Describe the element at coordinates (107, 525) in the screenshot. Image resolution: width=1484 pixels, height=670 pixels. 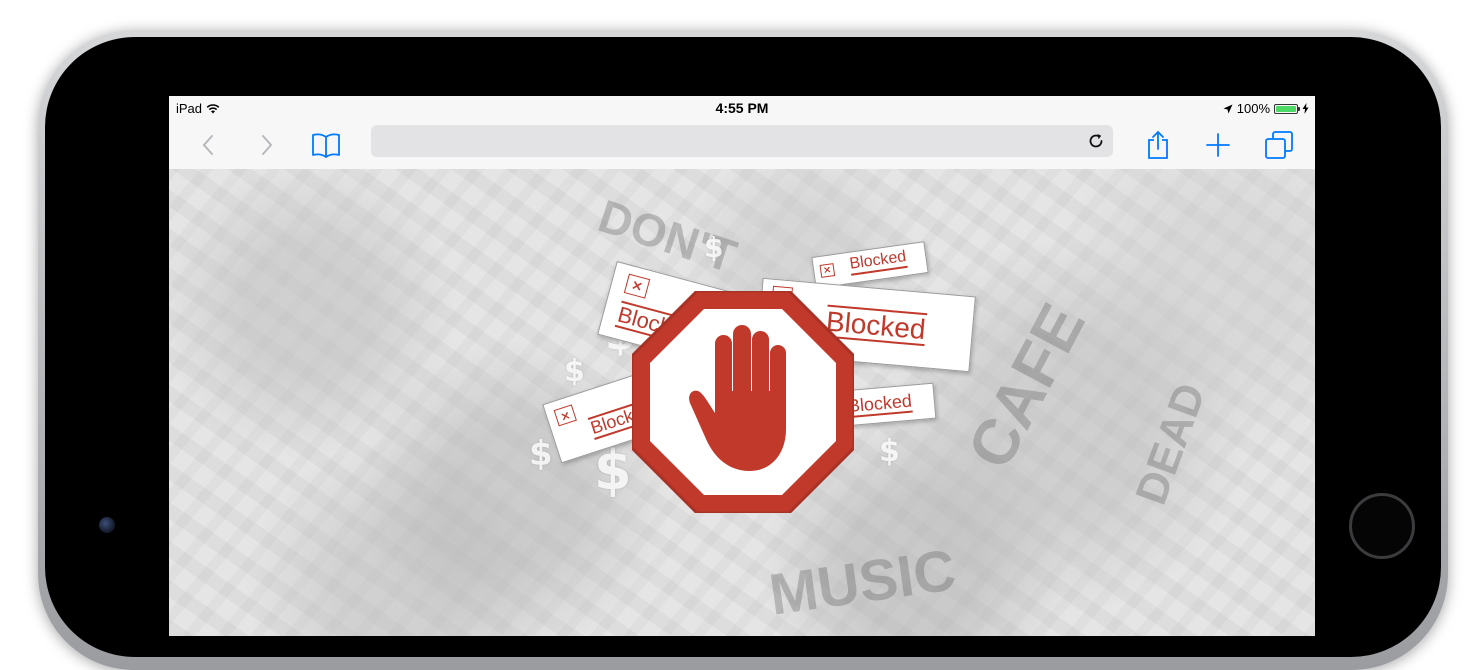
I see `front-camera` at that location.